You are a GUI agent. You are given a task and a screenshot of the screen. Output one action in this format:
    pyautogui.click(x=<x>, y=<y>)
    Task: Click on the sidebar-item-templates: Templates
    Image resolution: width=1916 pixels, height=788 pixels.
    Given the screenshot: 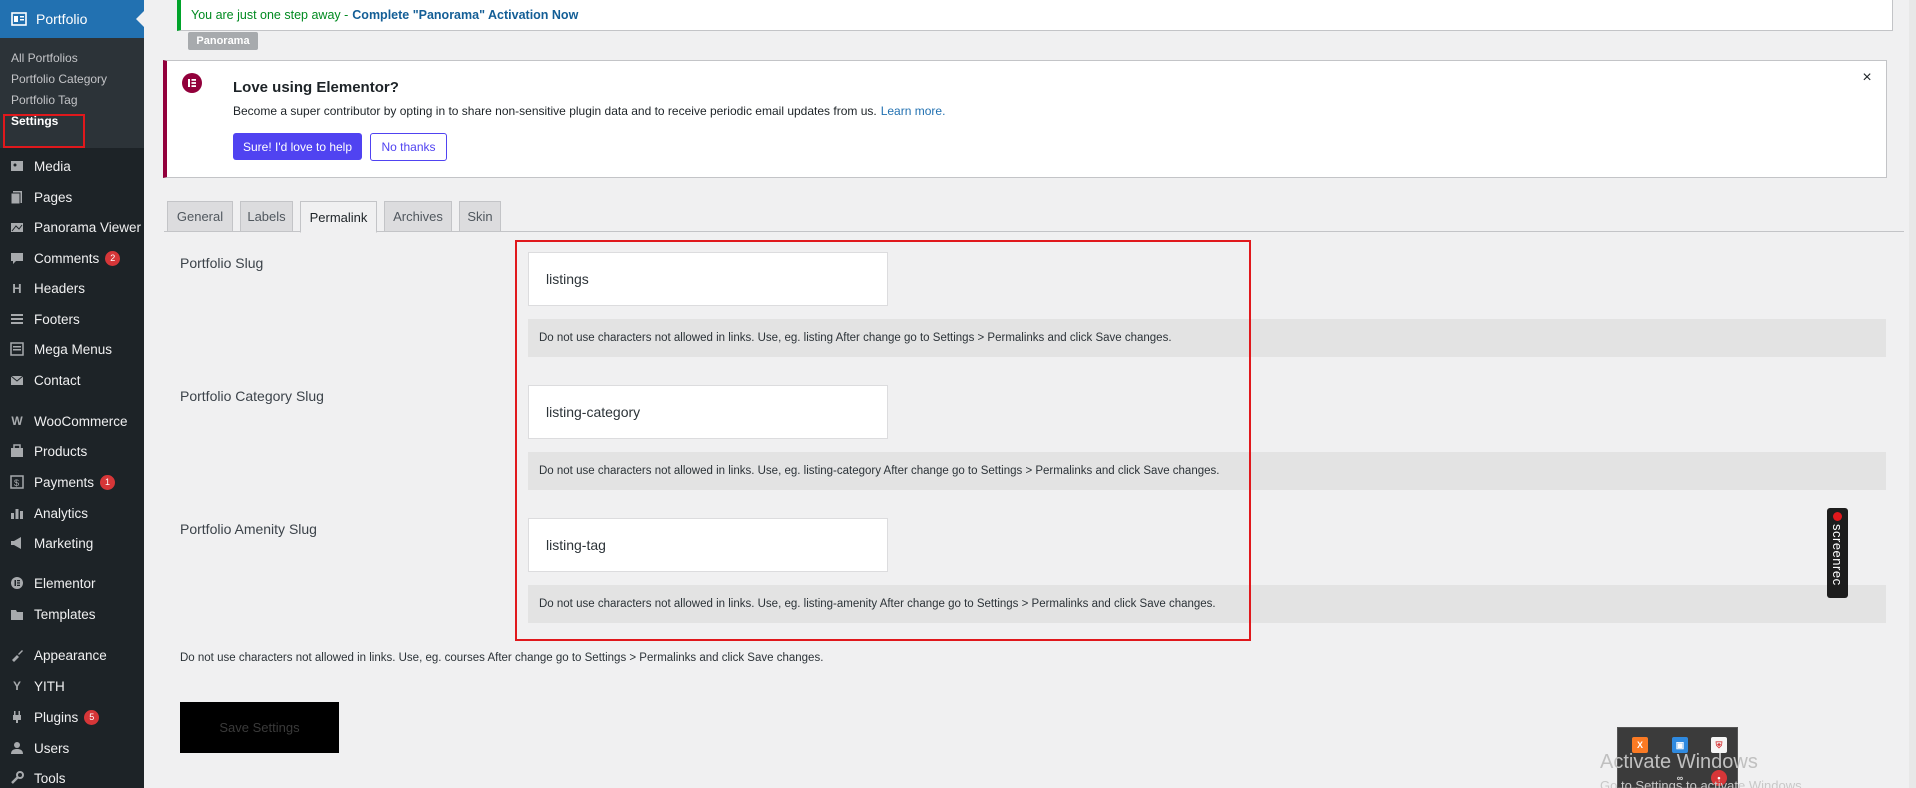 What is the action you would take?
    pyautogui.click(x=72, y=614)
    